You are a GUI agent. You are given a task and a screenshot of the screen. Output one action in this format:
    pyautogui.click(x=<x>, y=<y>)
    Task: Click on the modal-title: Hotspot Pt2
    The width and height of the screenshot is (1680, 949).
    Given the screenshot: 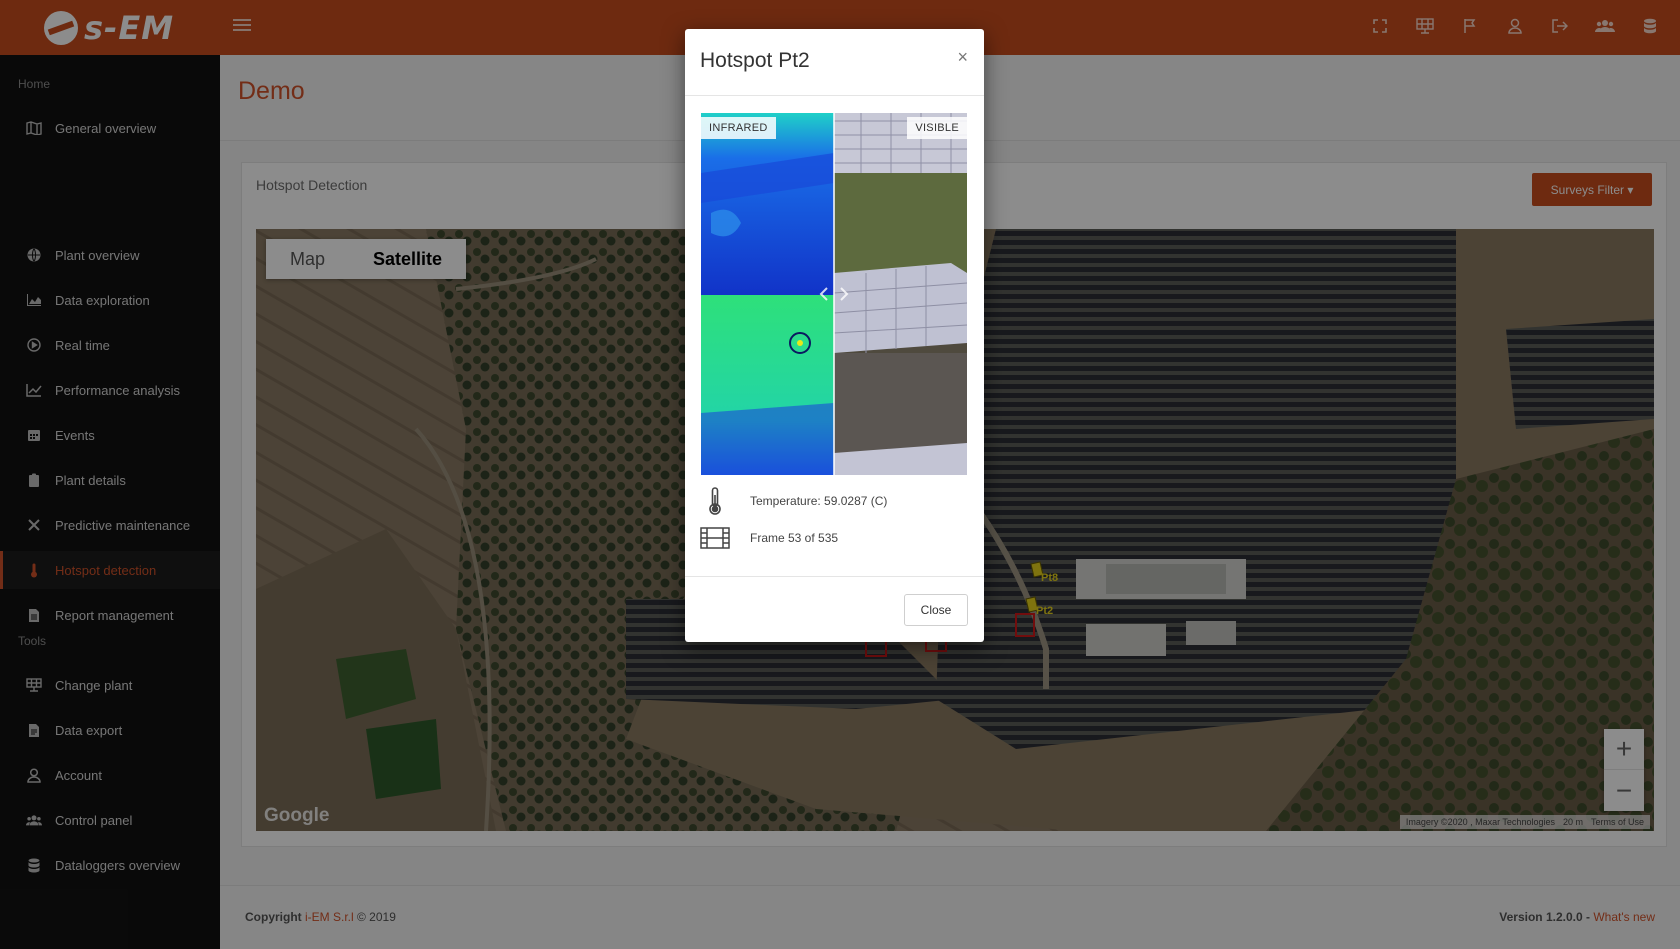 What is the action you would take?
    pyautogui.click(x=755, y=60)
    